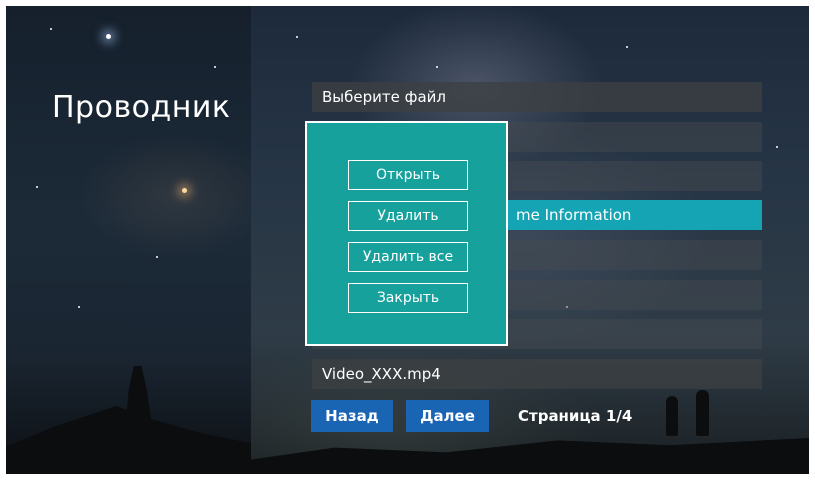  I want to click on app-title: Проводник, so click(141, 107).